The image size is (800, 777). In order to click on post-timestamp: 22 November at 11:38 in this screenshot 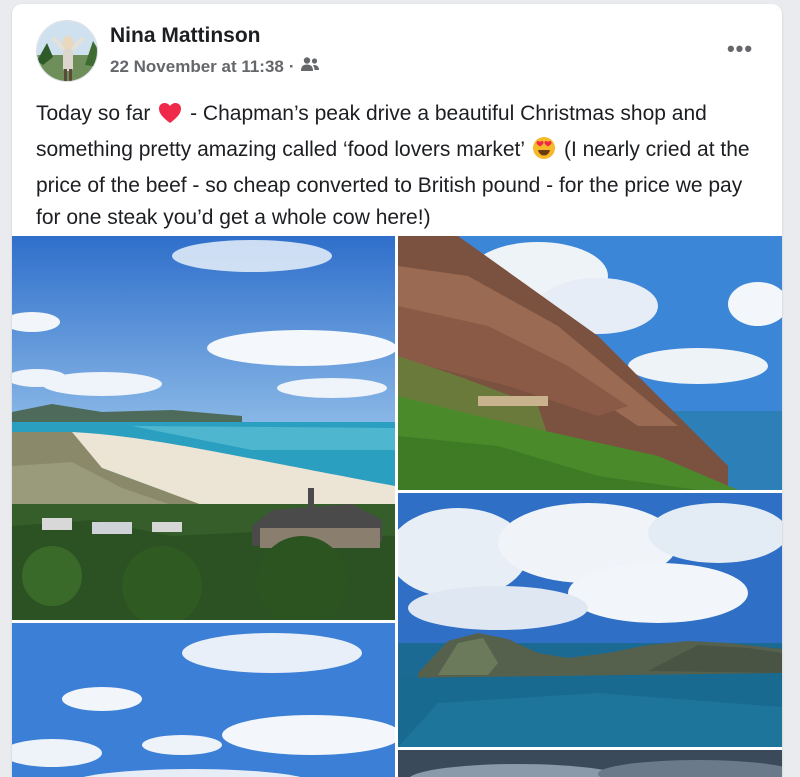, I will do `click(197, 67)`.